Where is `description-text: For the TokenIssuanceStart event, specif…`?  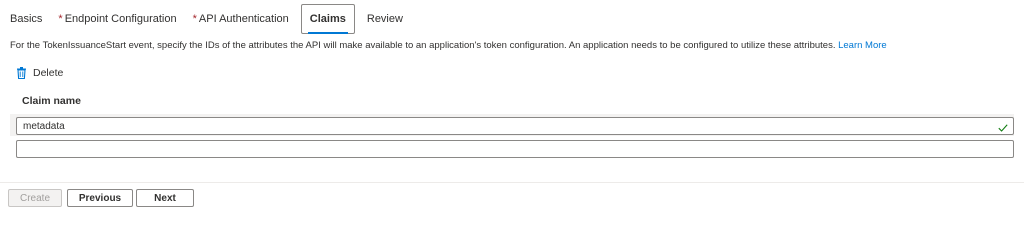
description-text: For the TokenIssuanceStart event, specif… is located at coordinates (423, 45).